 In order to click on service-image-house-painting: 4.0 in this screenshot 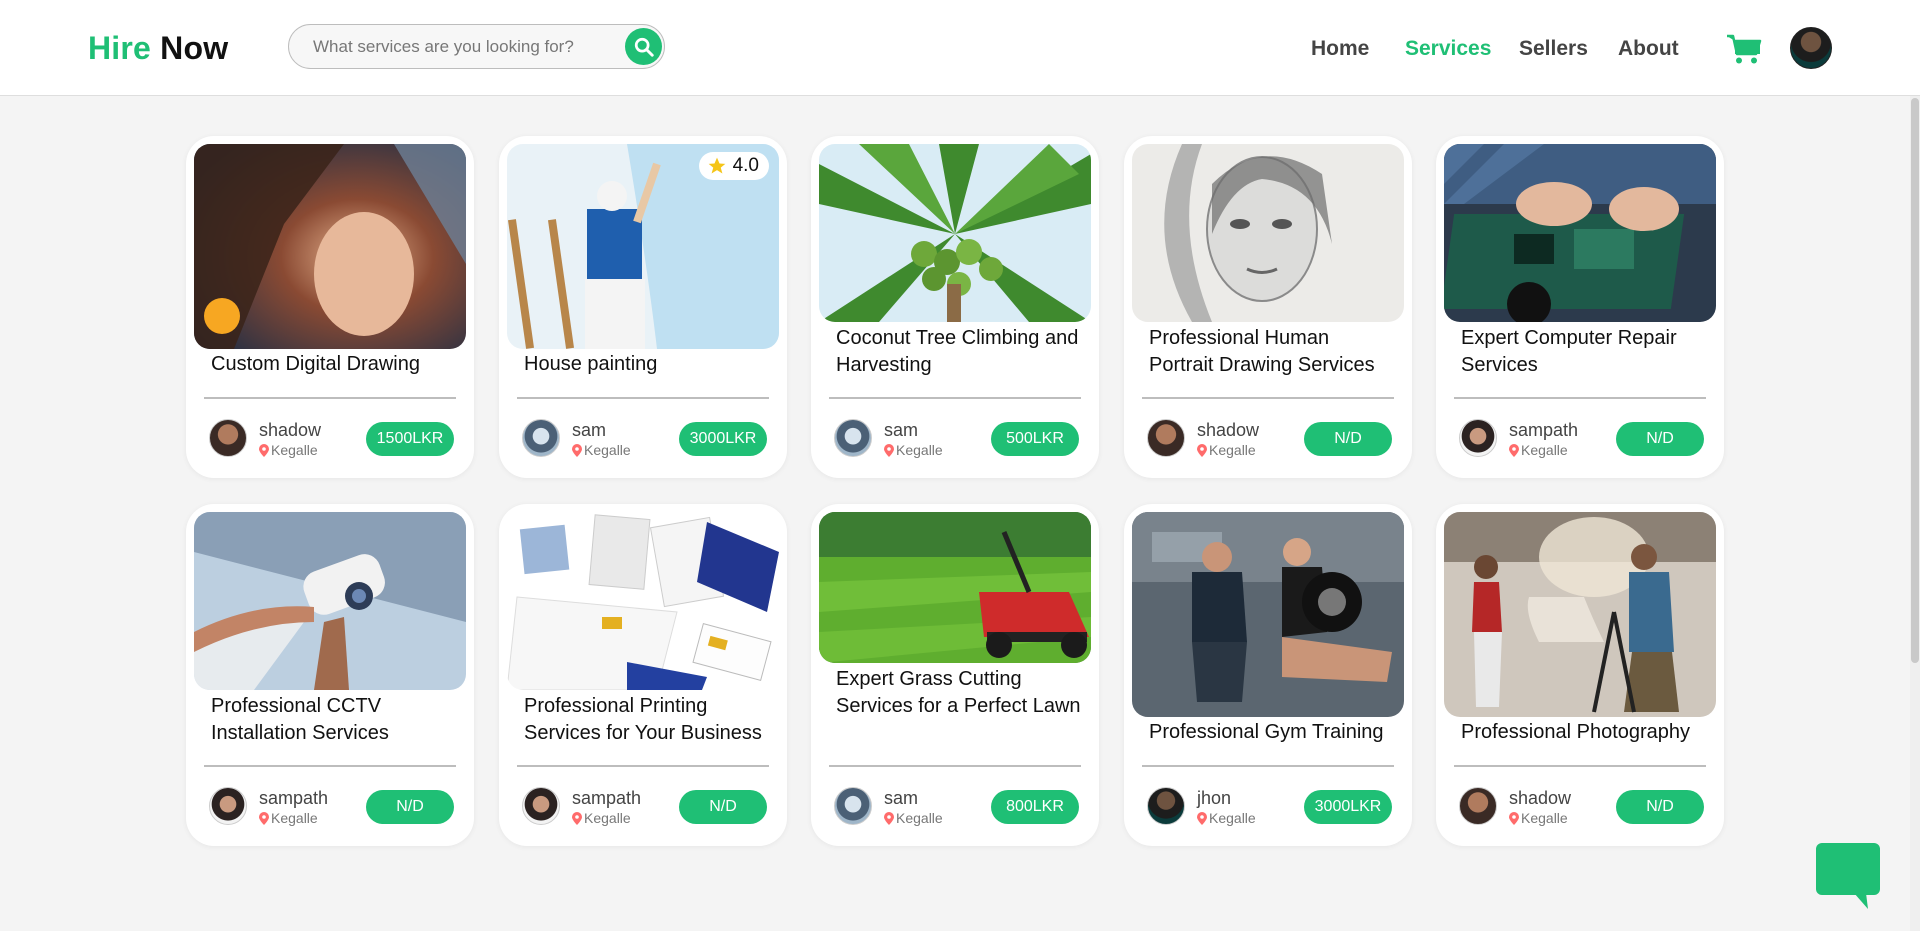, I will do `click(643, 246)`.